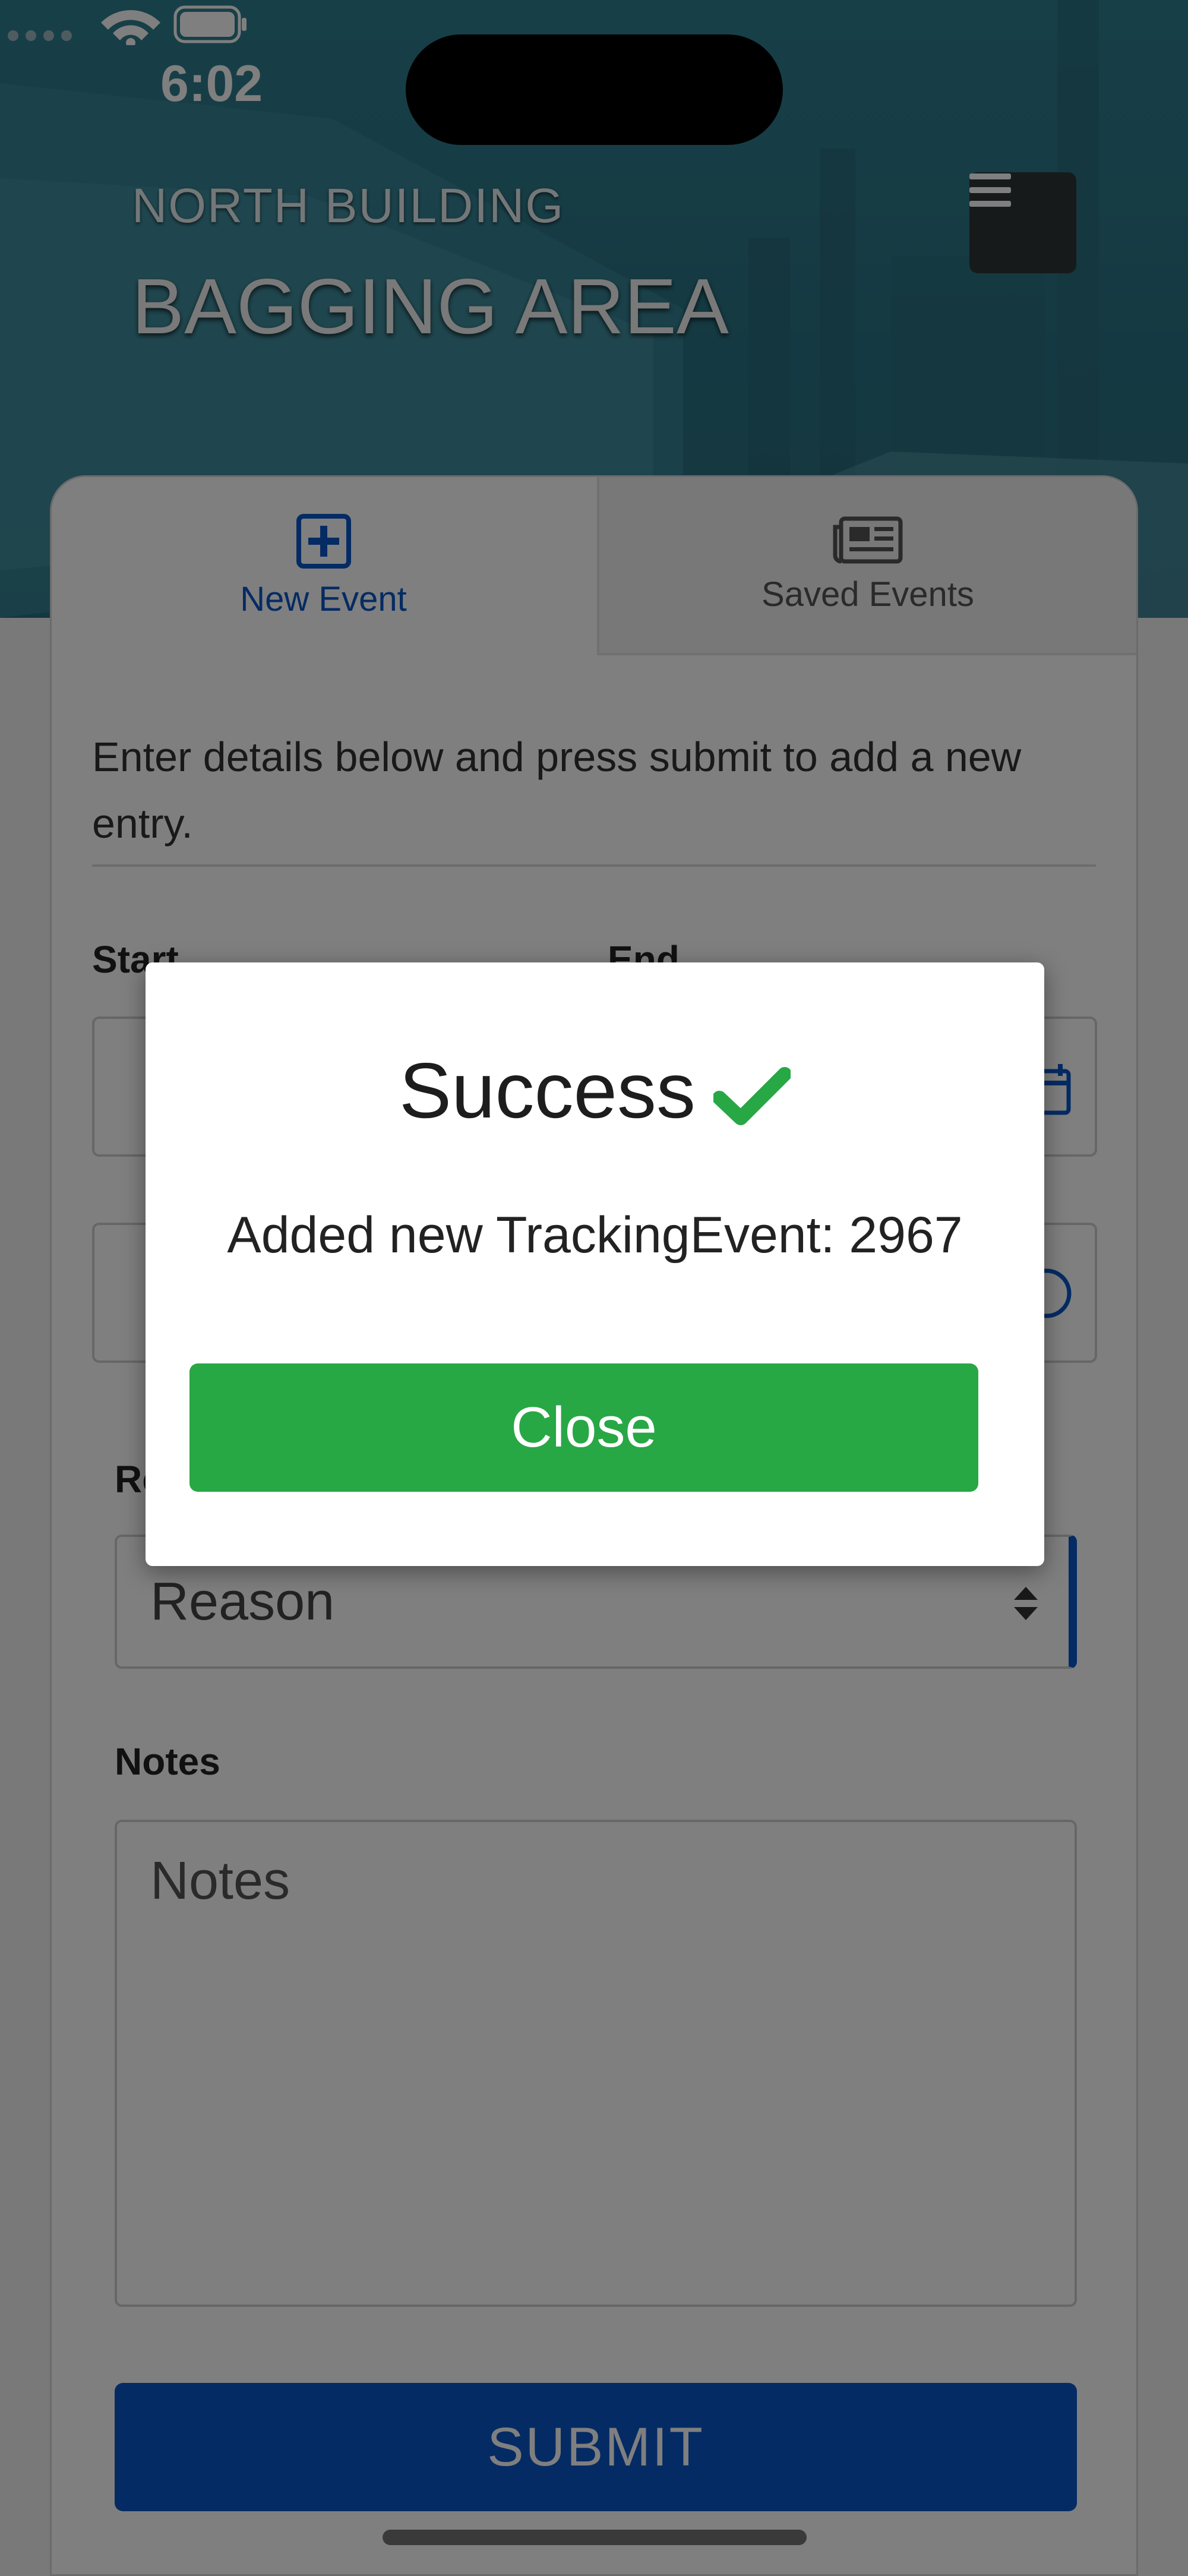 Image resolution: width=1188 pixels, height=2576 pixels. I want to click on checkmark-icon, so click(752, 1096).